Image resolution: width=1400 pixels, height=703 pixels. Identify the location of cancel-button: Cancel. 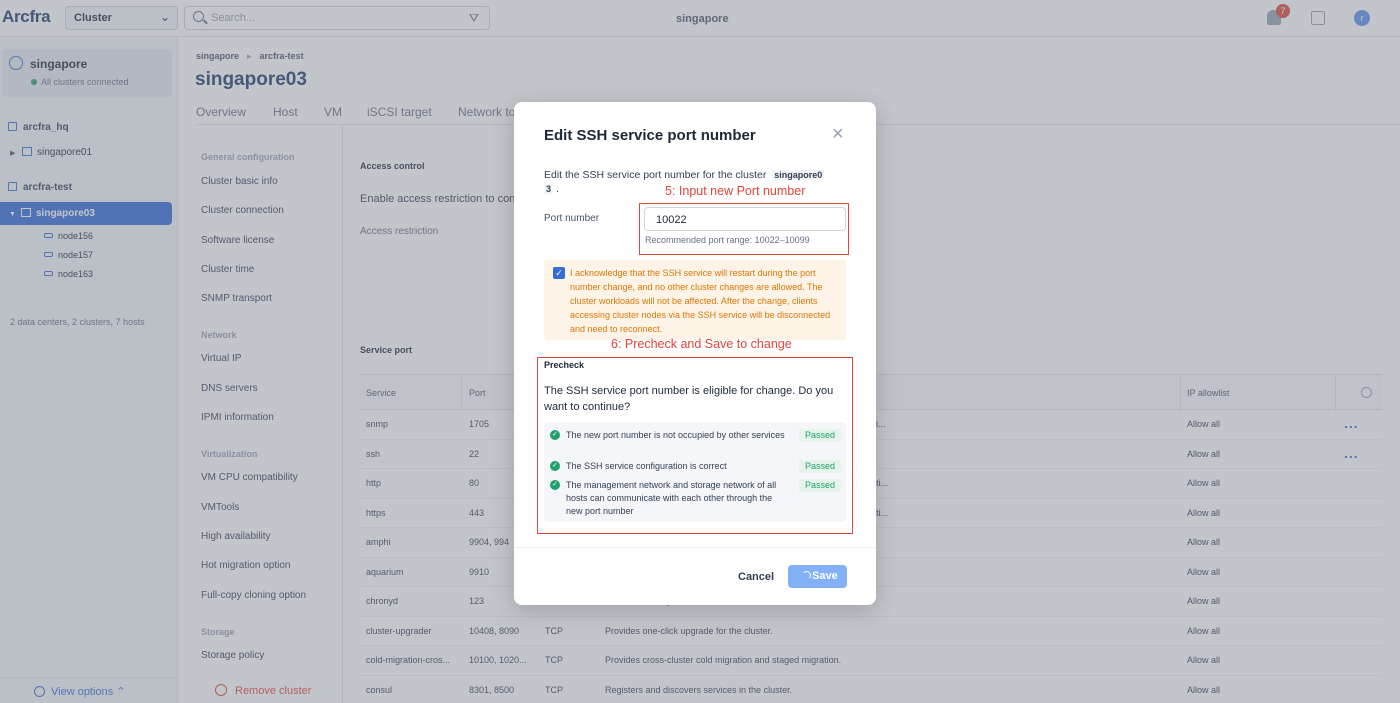
(756, 577).